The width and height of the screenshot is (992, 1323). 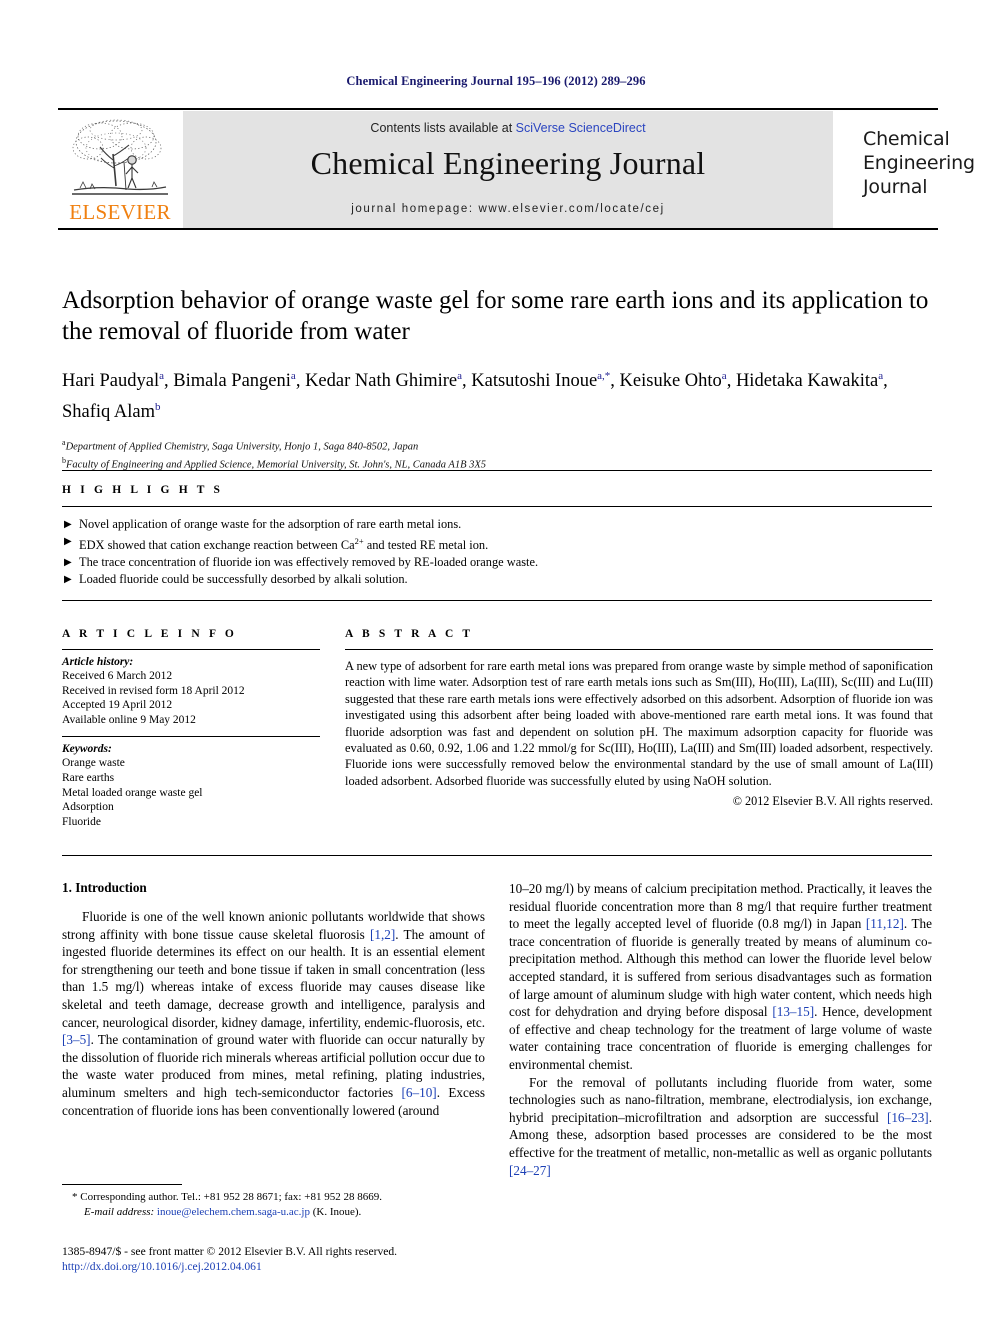 I want to click on citation-ref: [11,12], so click(x=885, y=923).